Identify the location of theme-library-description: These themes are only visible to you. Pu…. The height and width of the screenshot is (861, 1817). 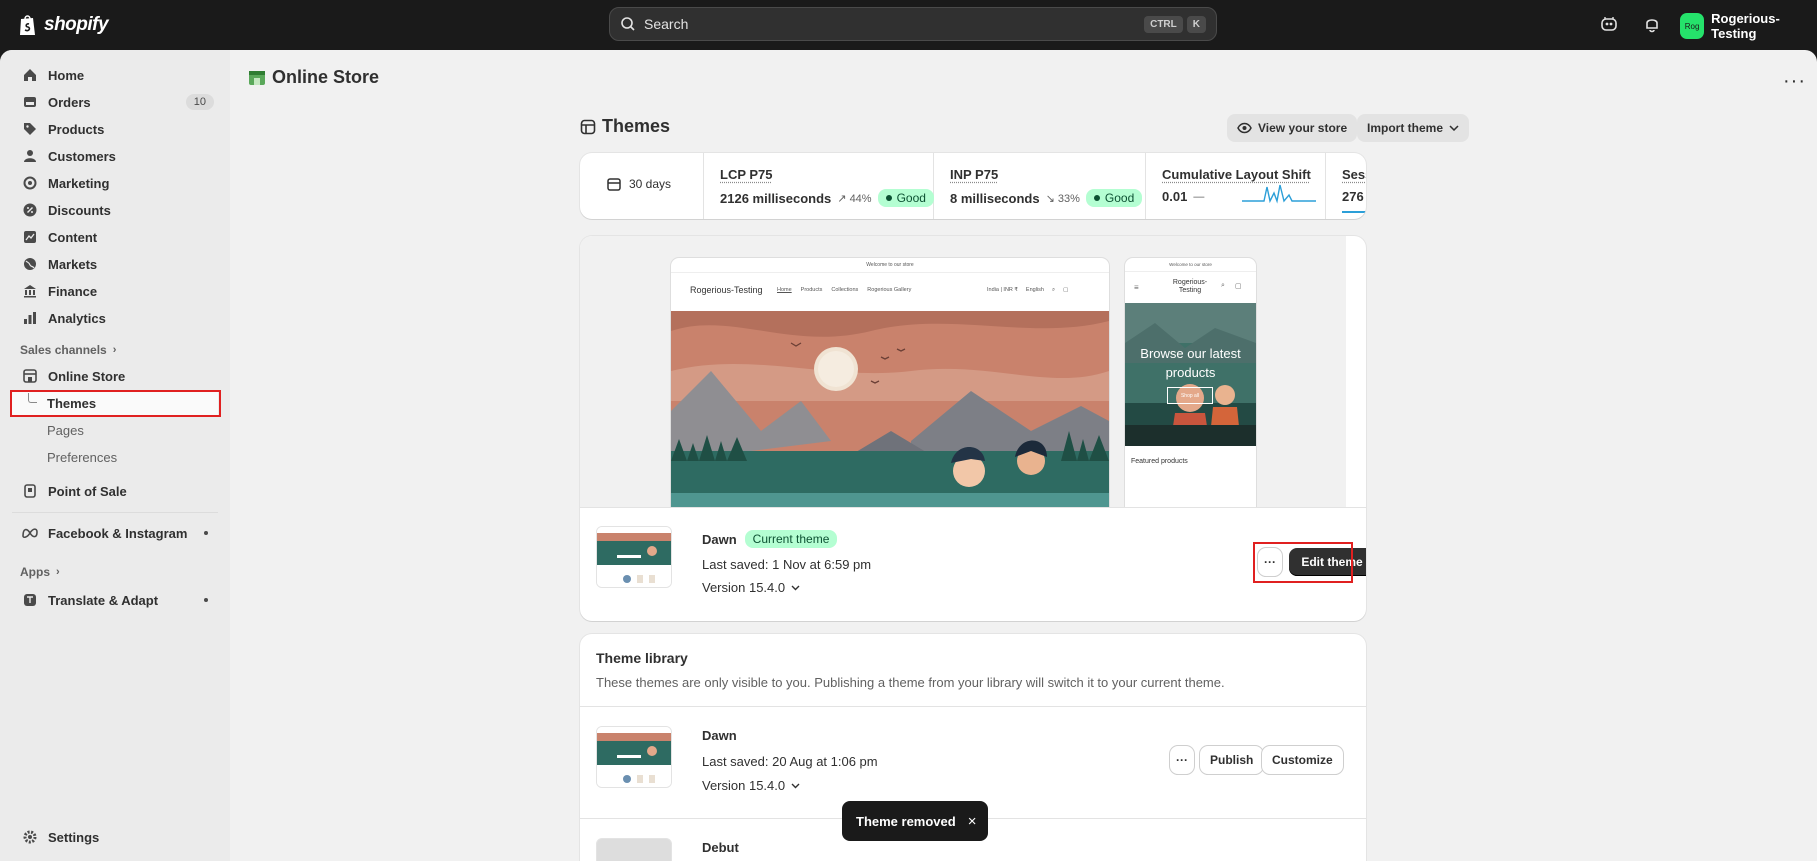
(910, 682).